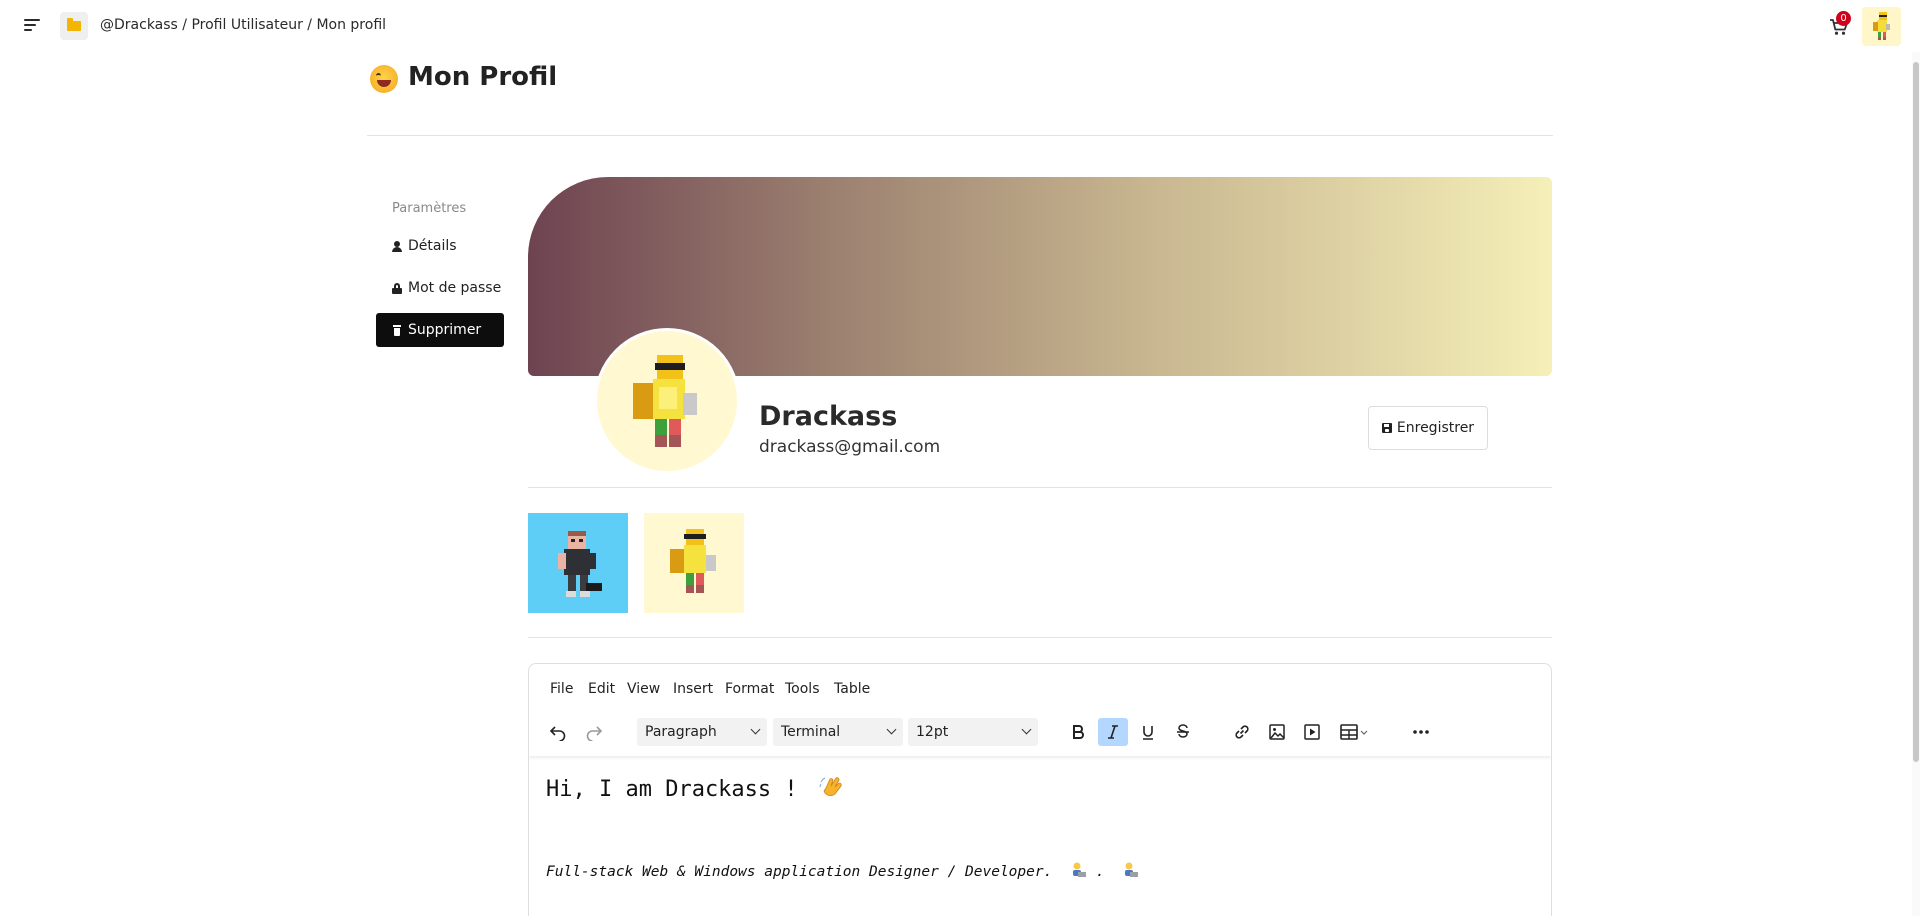  What do you see at coordinates (1183, 732) in the screenshot?
I see `strikethrough-icon` at bounding box center [1183, 732].